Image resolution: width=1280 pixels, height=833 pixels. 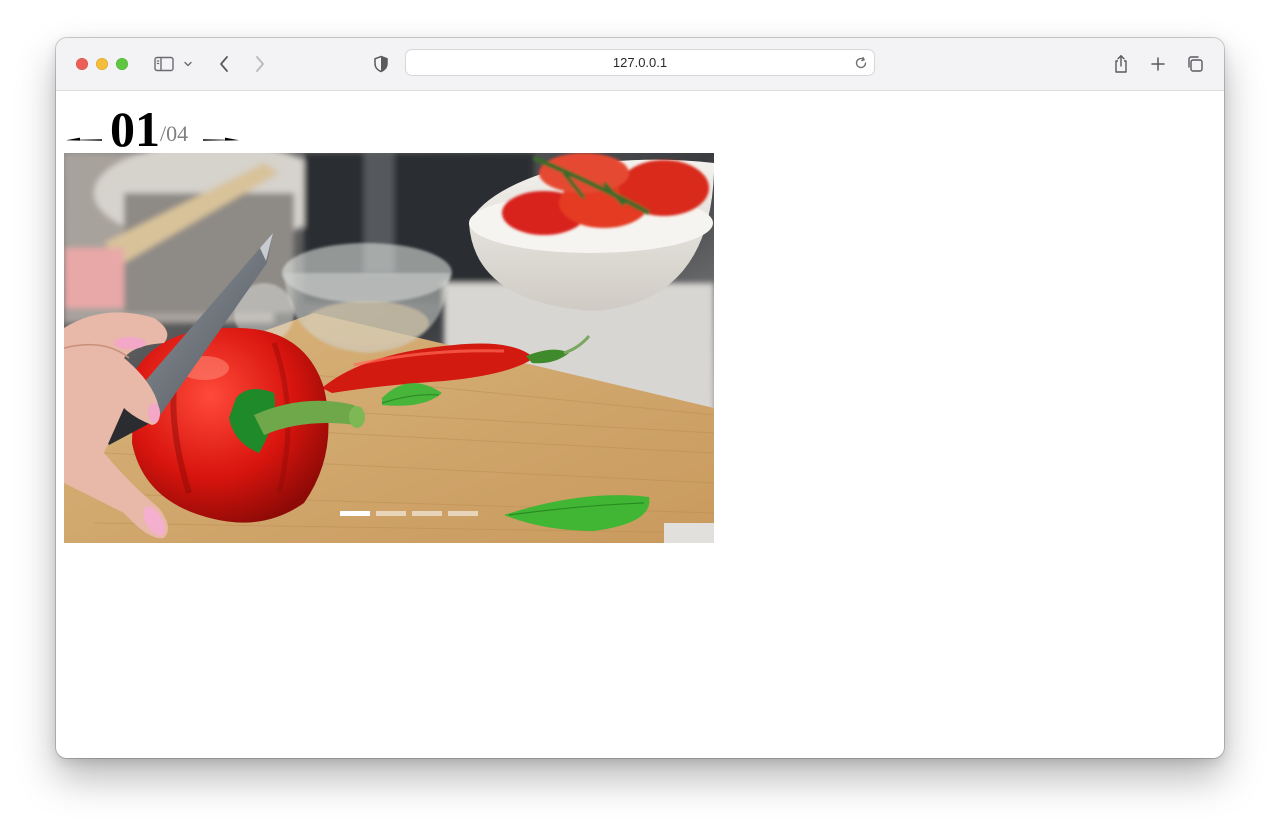 I want to click on url-text: 127.0.0.1, so click(x=640, y=62).